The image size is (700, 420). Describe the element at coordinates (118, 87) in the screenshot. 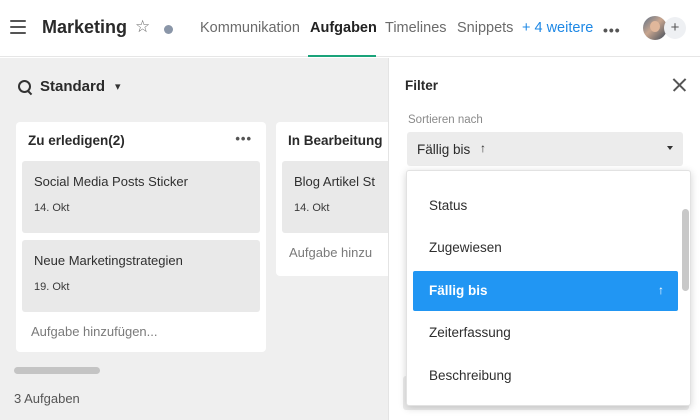

I see `chevron-down-icon: ▾` at that location.